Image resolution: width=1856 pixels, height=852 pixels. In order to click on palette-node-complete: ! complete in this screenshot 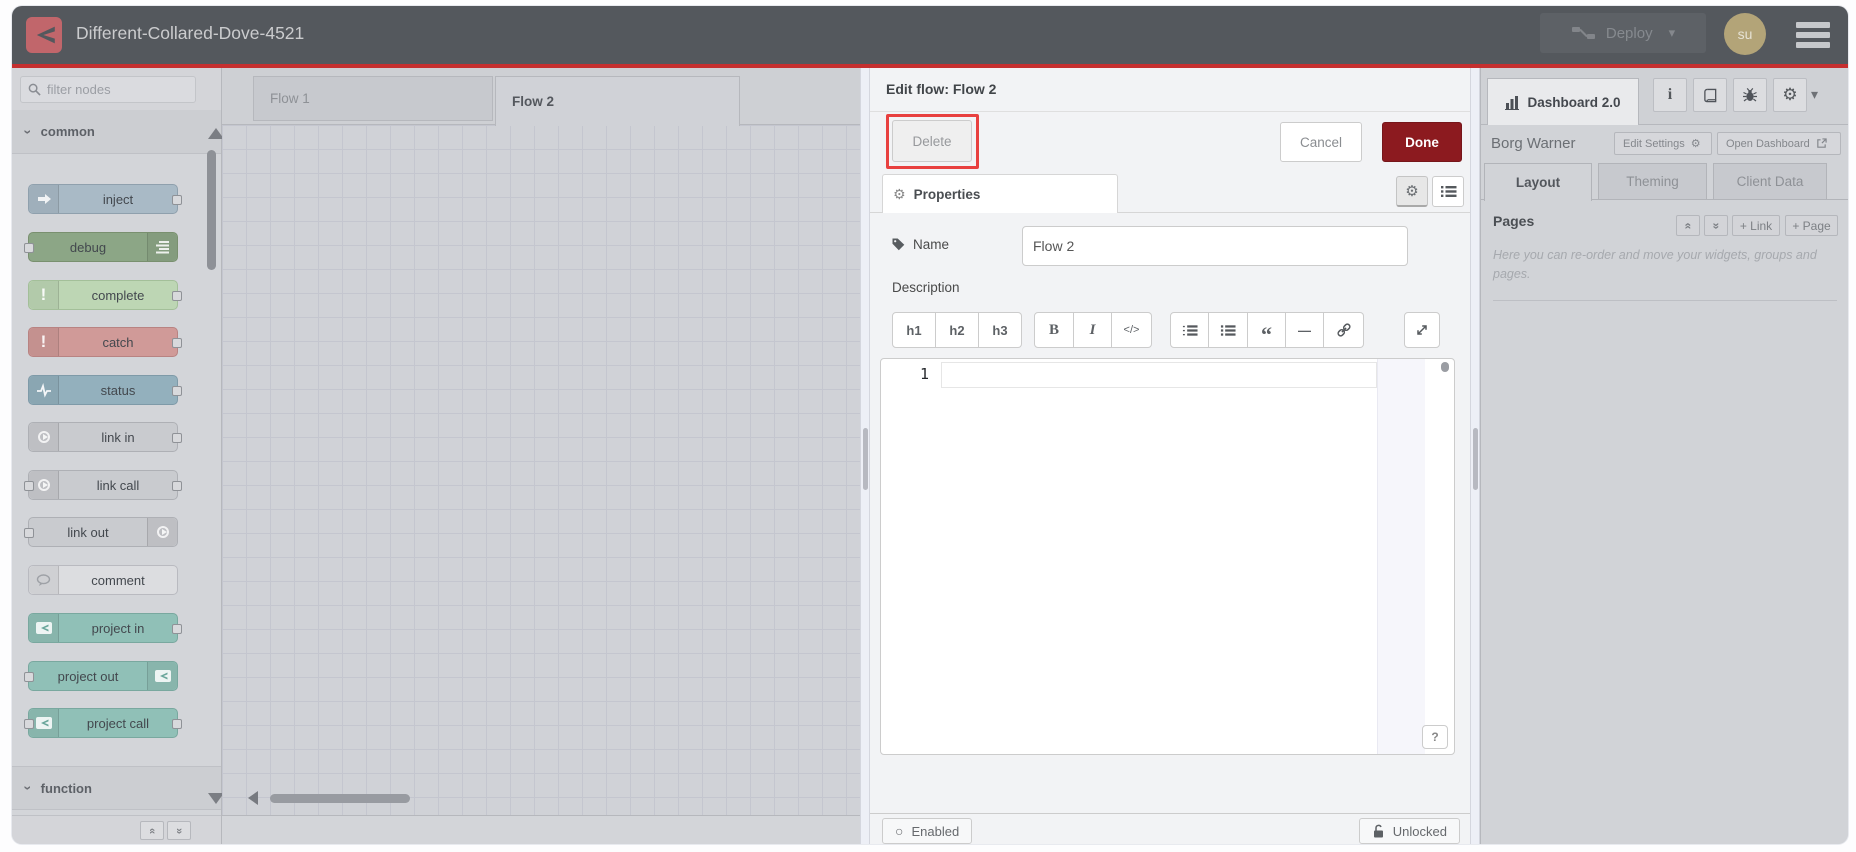, I will do `click(105, 295)`.